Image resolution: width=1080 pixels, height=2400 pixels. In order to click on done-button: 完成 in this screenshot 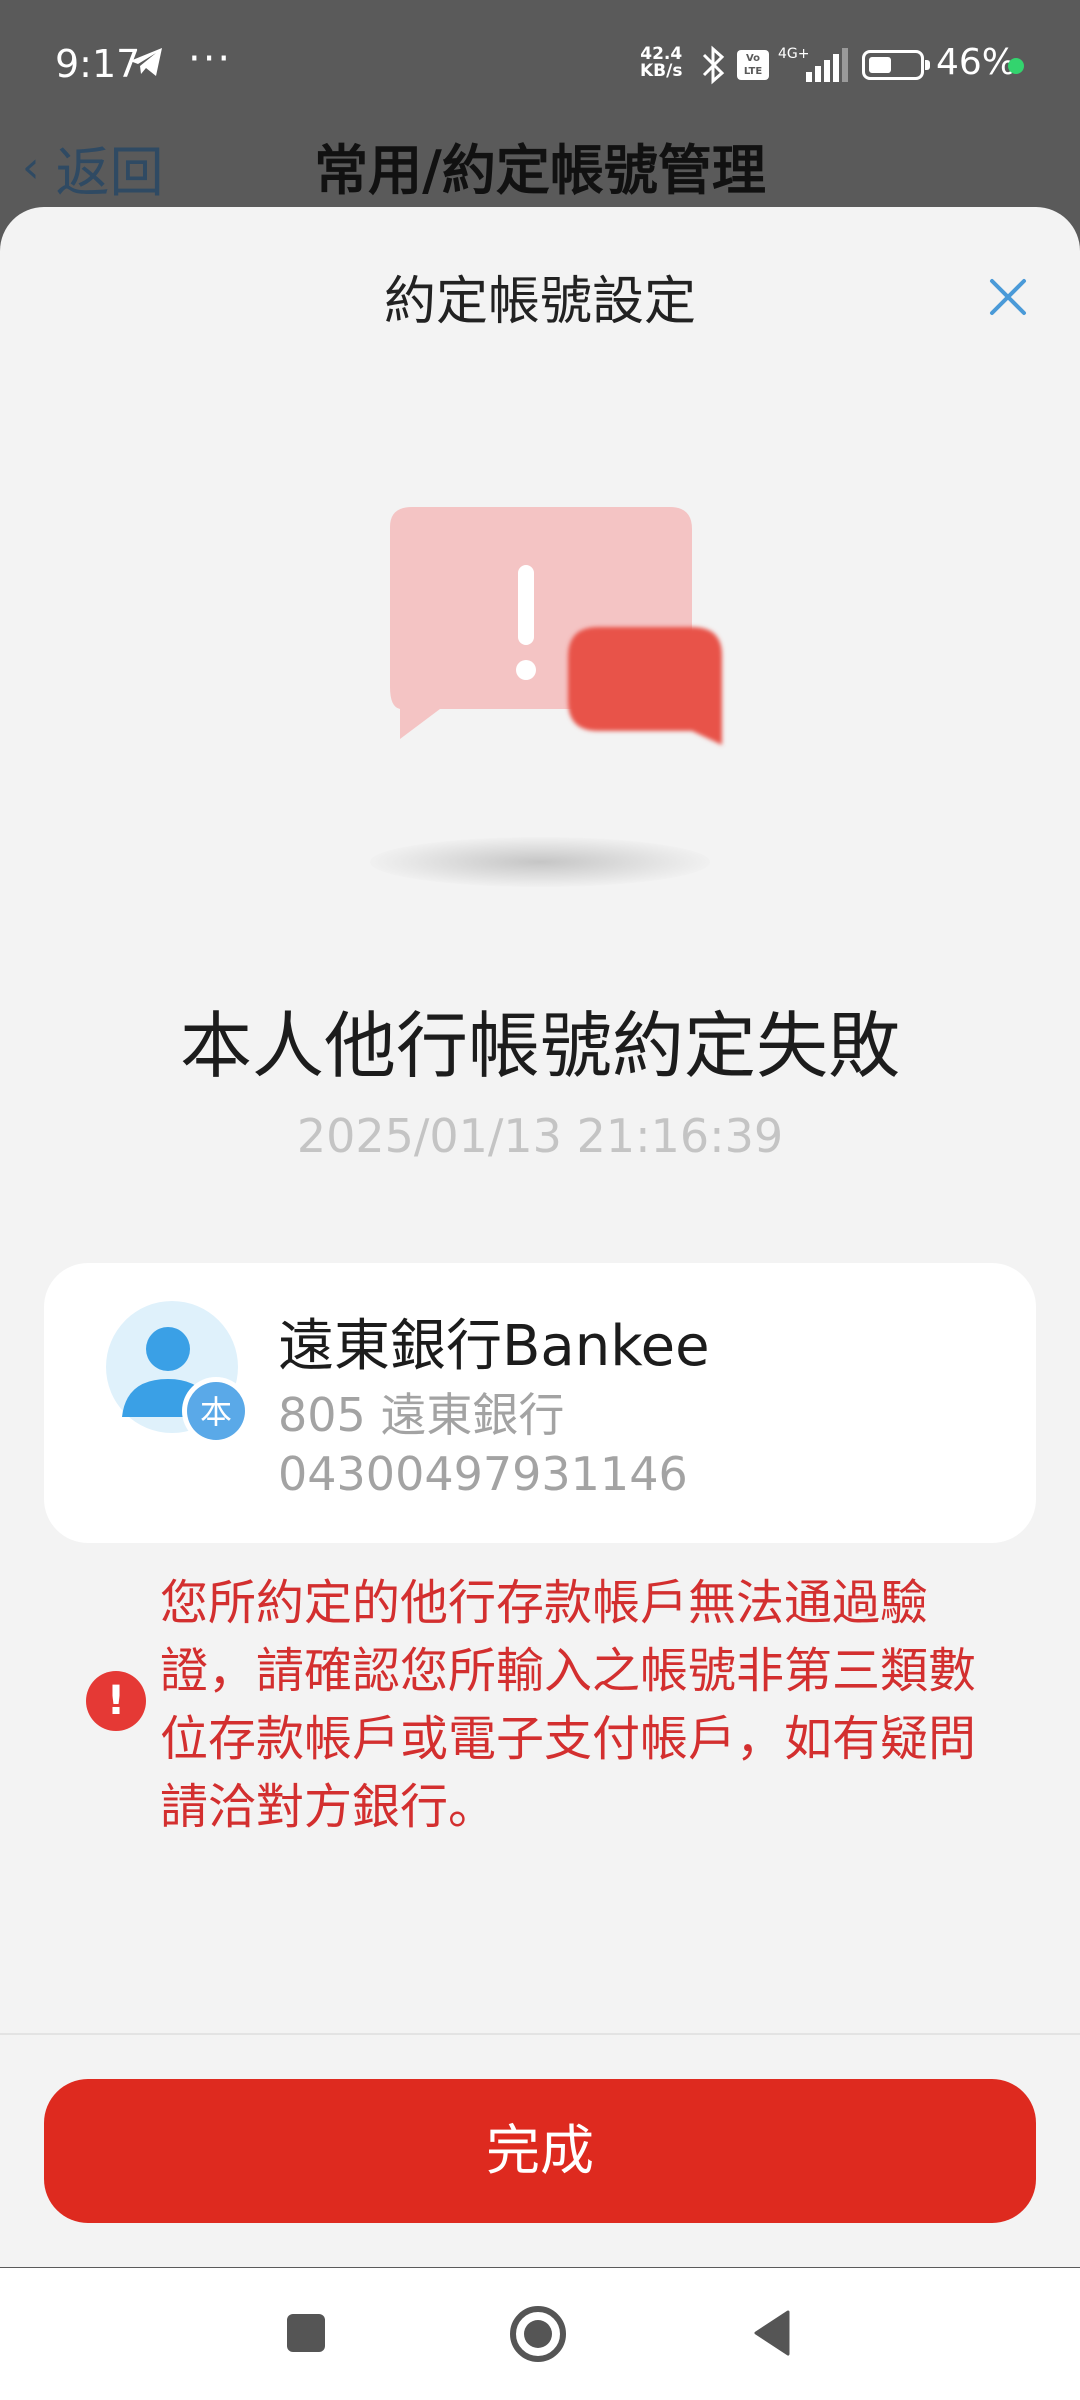, I will do `click(540, 2151)`.